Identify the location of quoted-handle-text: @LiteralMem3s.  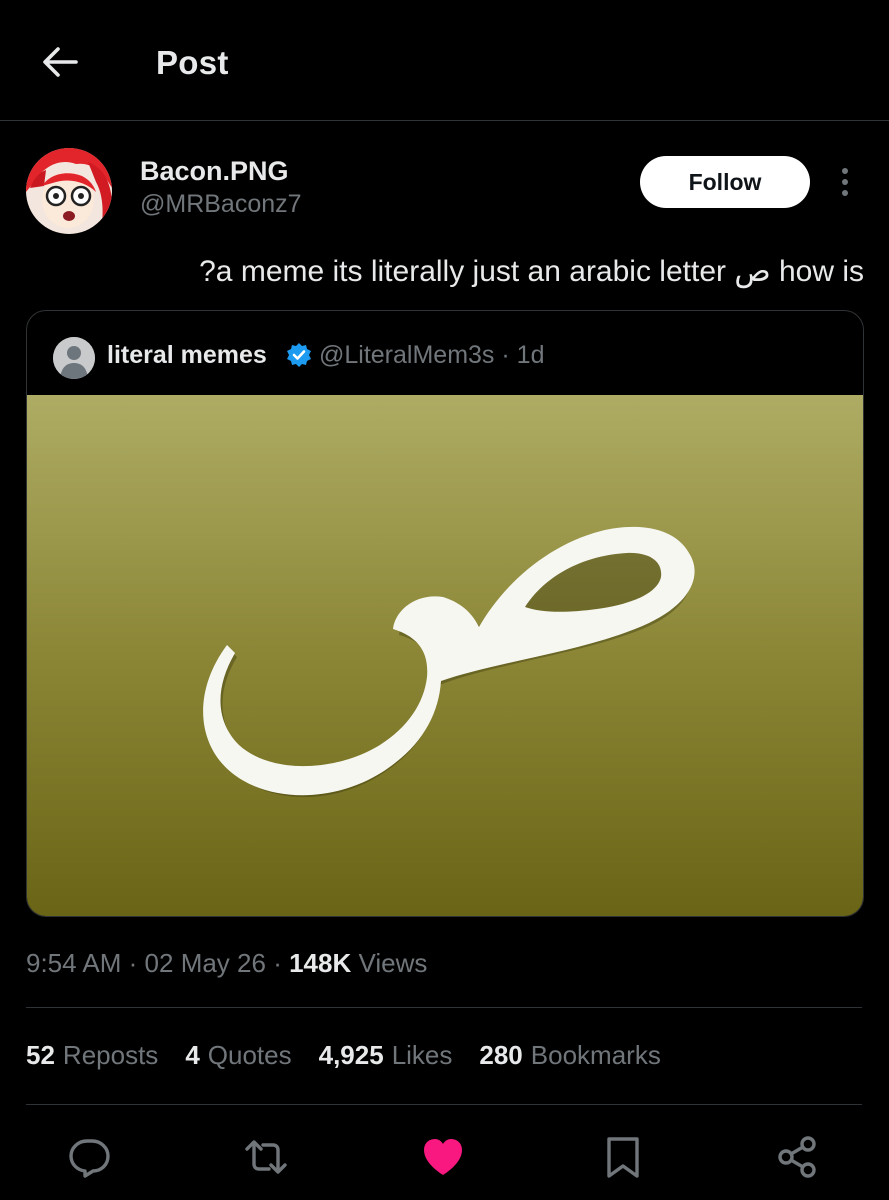
(407, 355).